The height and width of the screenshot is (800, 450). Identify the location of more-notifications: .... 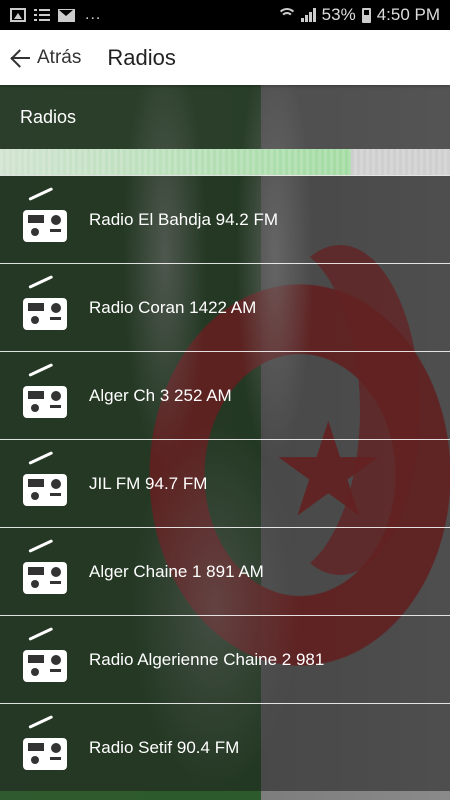
(93, 14).